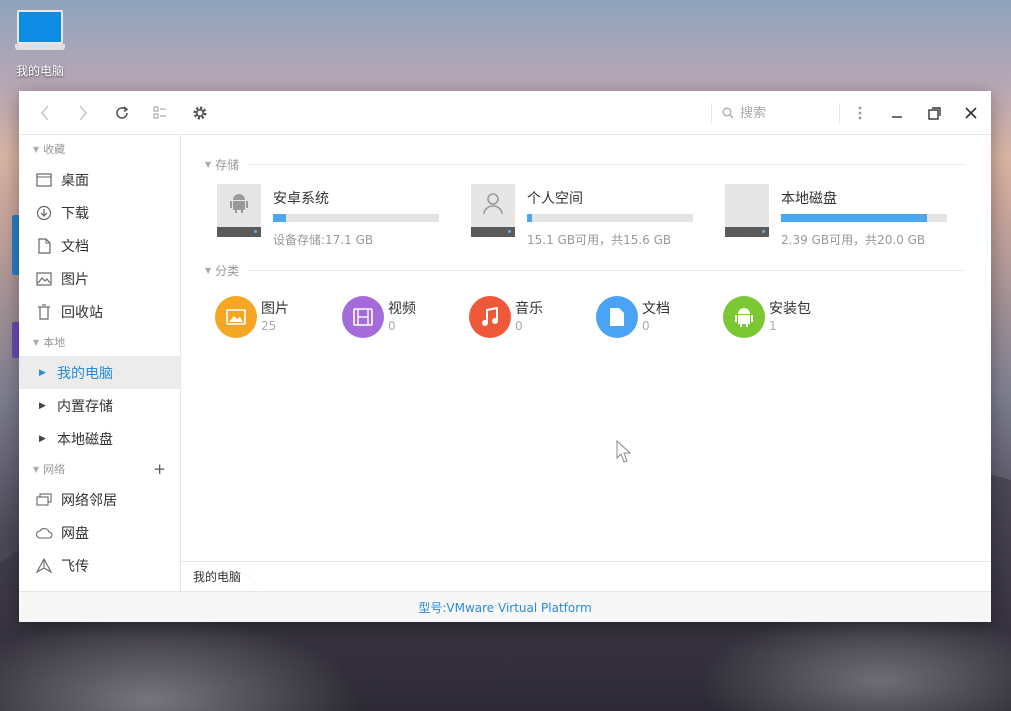  I want to click on storage-name: 安卓系统, so click(301, 199).